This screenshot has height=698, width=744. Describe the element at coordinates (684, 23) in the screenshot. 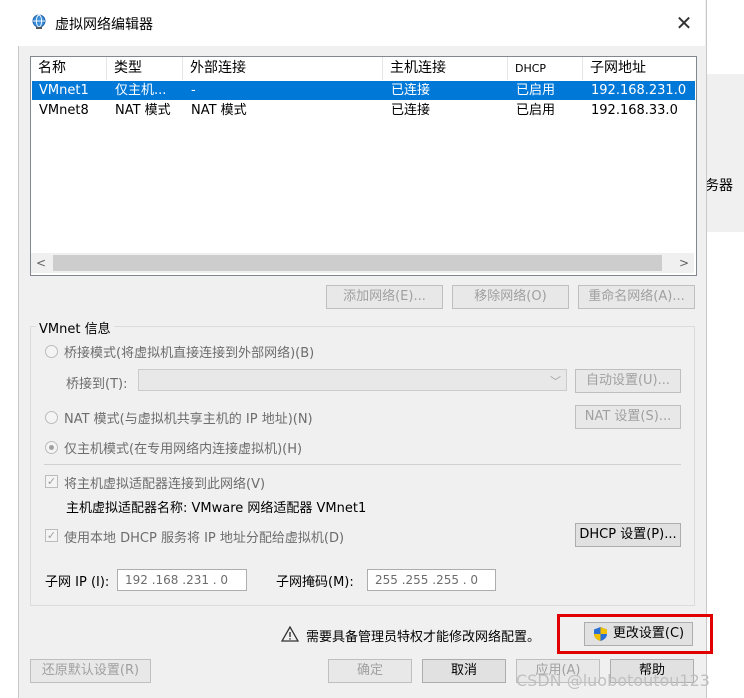

I see `close-icon: ✕` at that location.